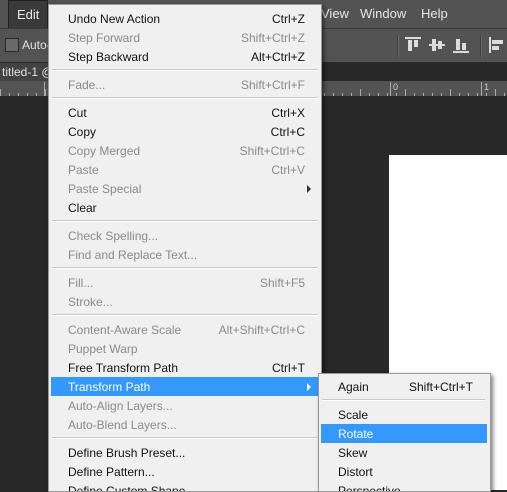 This screenshot has height=492, width=507. I want to click on submenu-item-rotate: Rotate, so click(404, 433).